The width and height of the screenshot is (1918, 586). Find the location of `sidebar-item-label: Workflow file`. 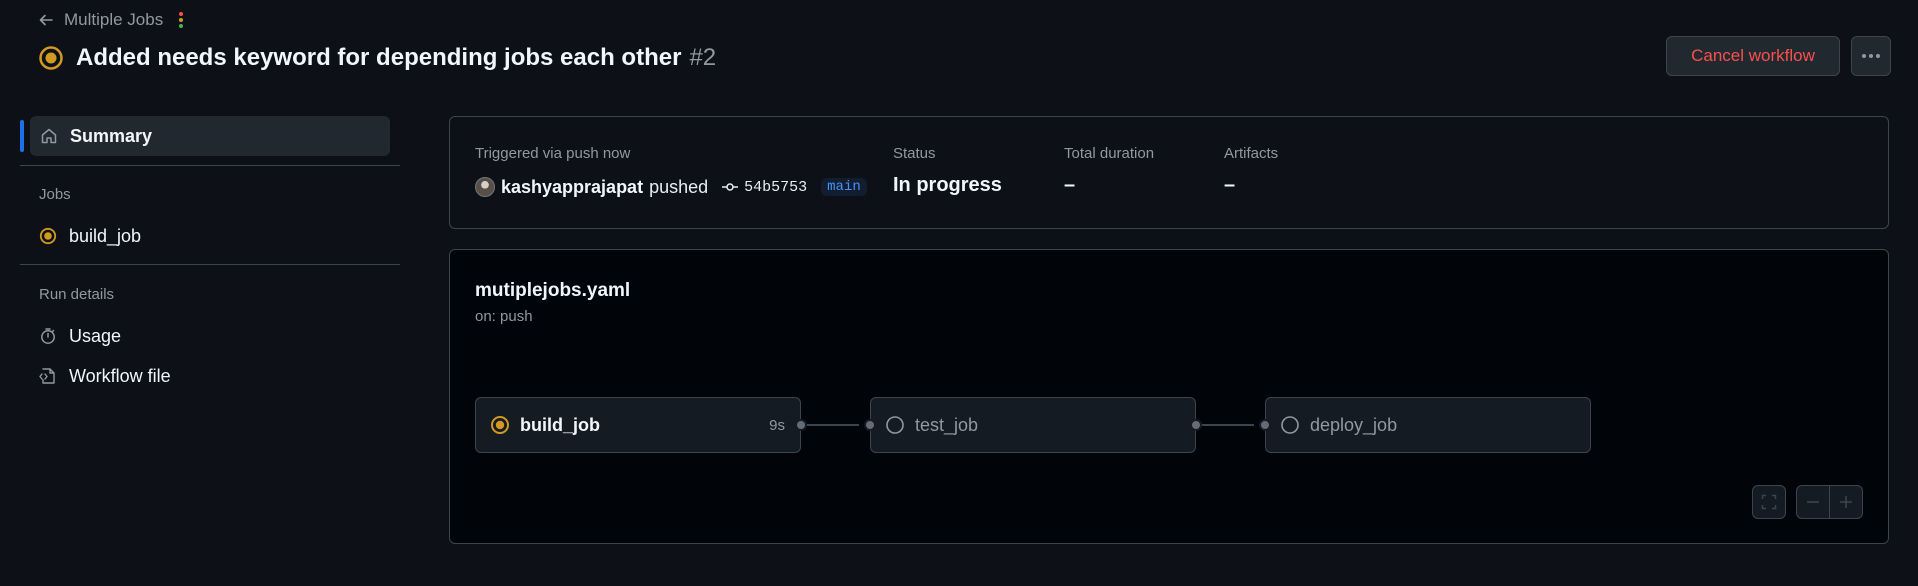

sidebar-item-label: Workflow file is located at coordinates (120, 375).